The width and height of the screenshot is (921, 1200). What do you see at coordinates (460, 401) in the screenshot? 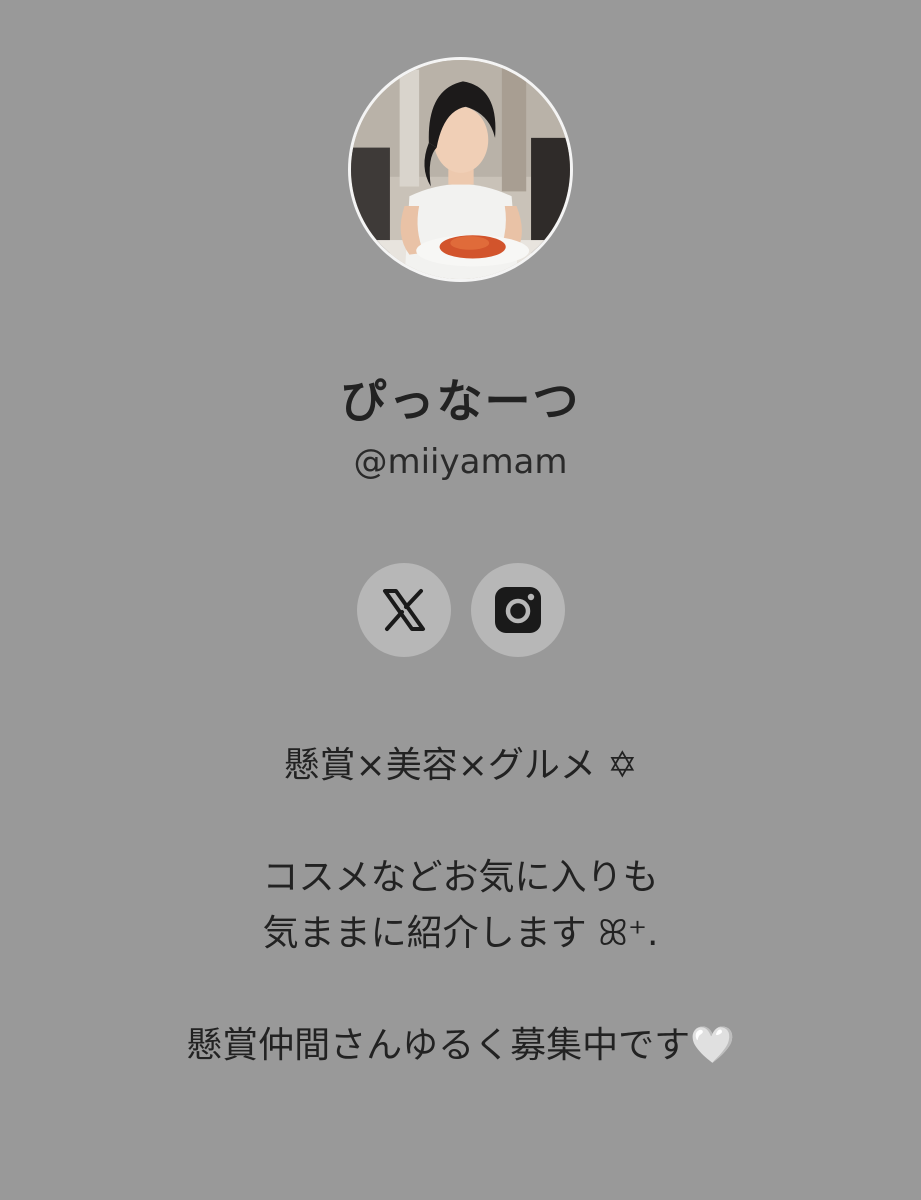
I see `display-name: ぴっなーつ` at bounding box center [460, 401].